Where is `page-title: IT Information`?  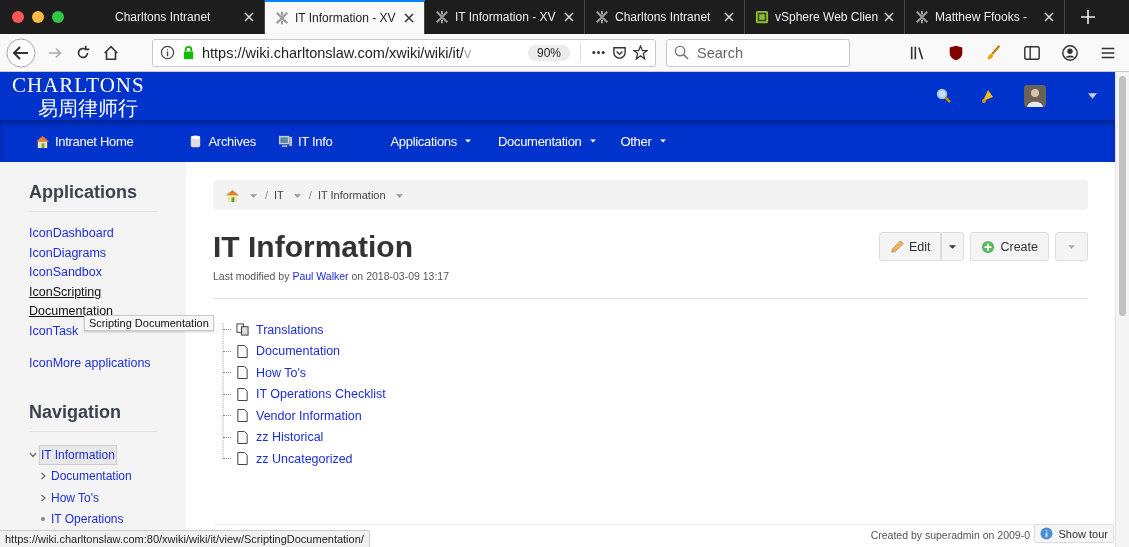
page-title: IT Information is located at coordinates (313, 247).